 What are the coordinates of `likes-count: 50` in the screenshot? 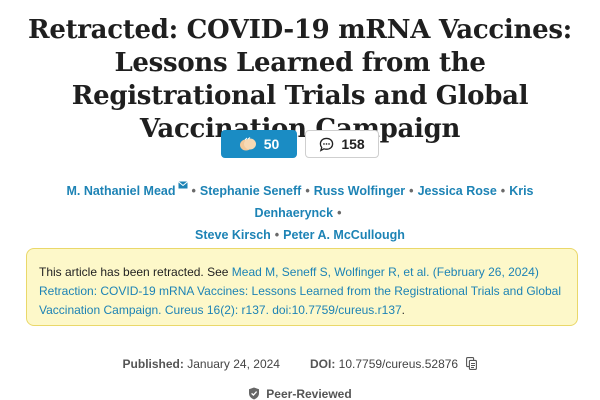 It's located at (271, 144).